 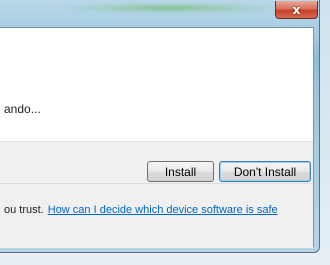 I want to click on close-icon: x, so click(x=296, y=9).